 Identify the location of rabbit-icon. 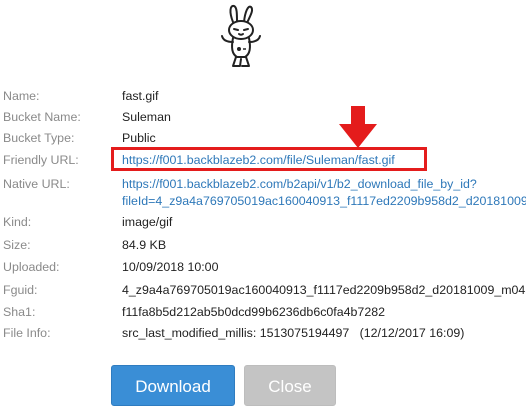
(241, 35).